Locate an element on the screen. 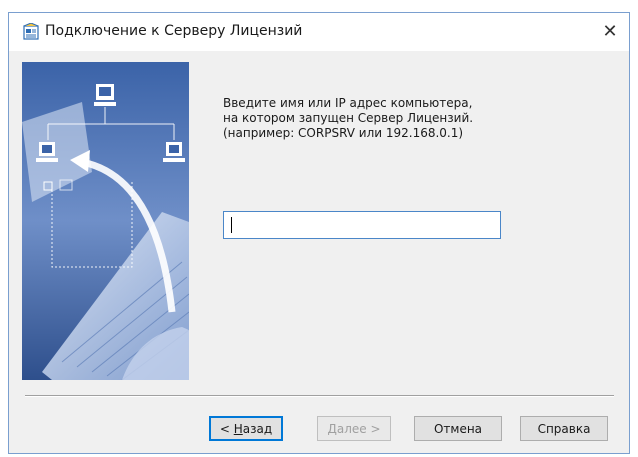 The image size is (638, 457). next-button-label: алее > is located at coordinates (358, 428).